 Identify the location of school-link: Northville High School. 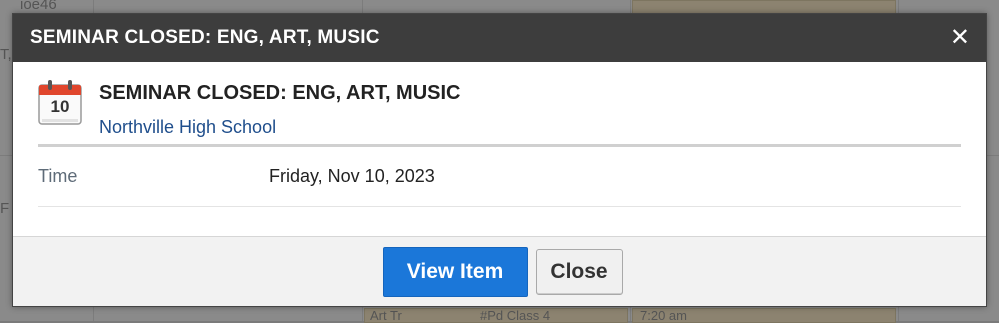
(280, 127).